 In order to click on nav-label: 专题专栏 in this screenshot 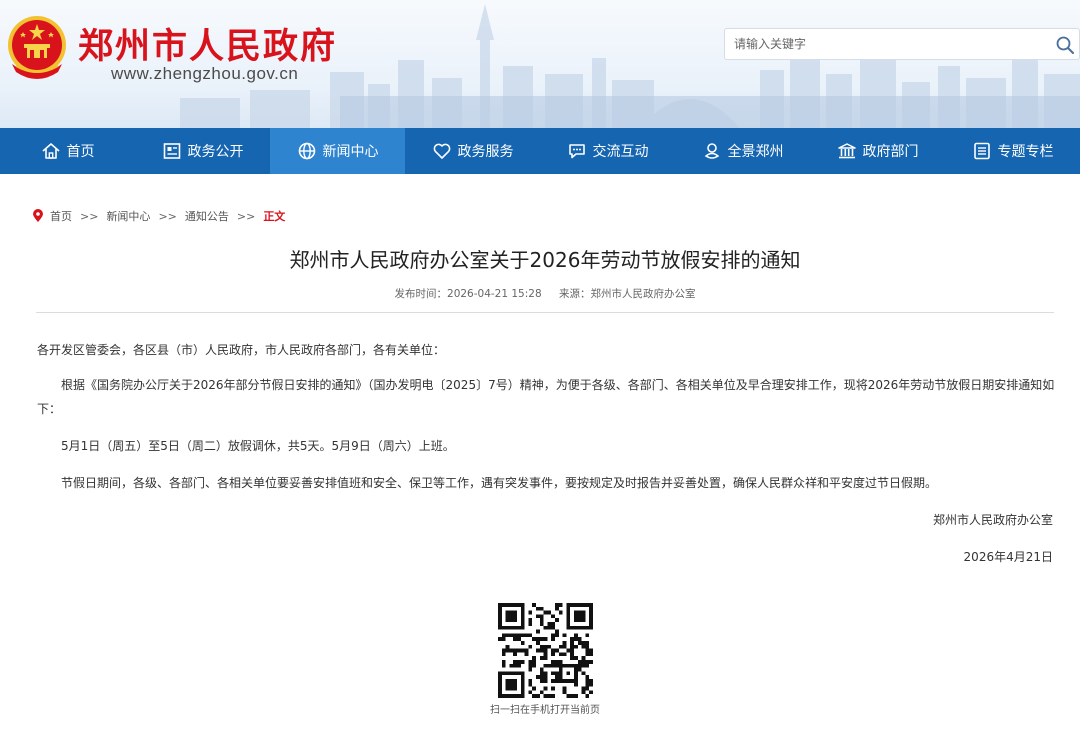, I will do `click(1025, 152)`.